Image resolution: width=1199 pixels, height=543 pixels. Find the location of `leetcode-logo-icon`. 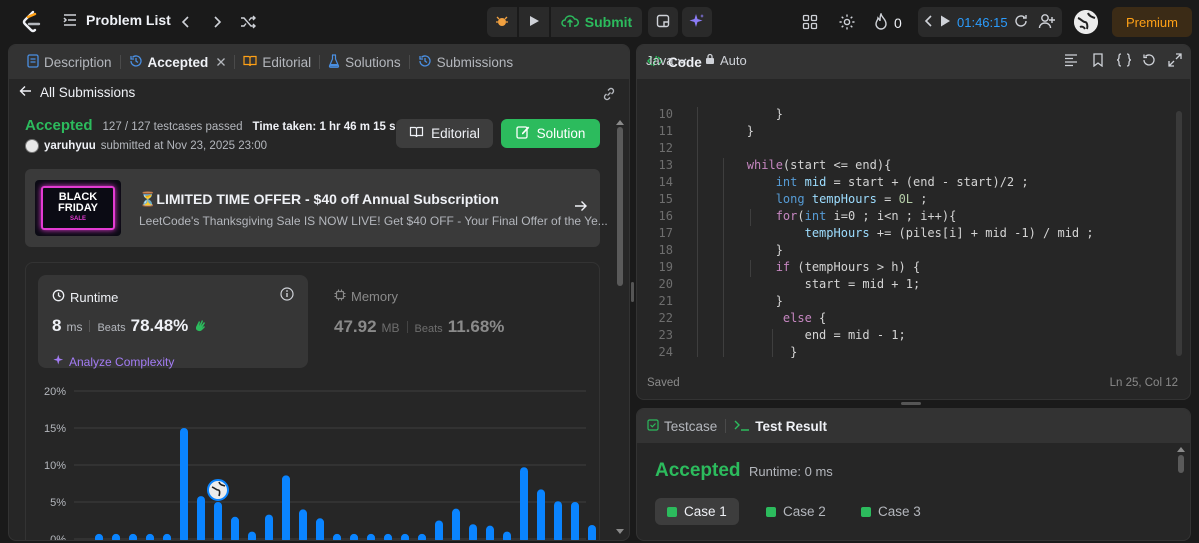

leetcode-logo-icon is located at coordinates (31, 22).